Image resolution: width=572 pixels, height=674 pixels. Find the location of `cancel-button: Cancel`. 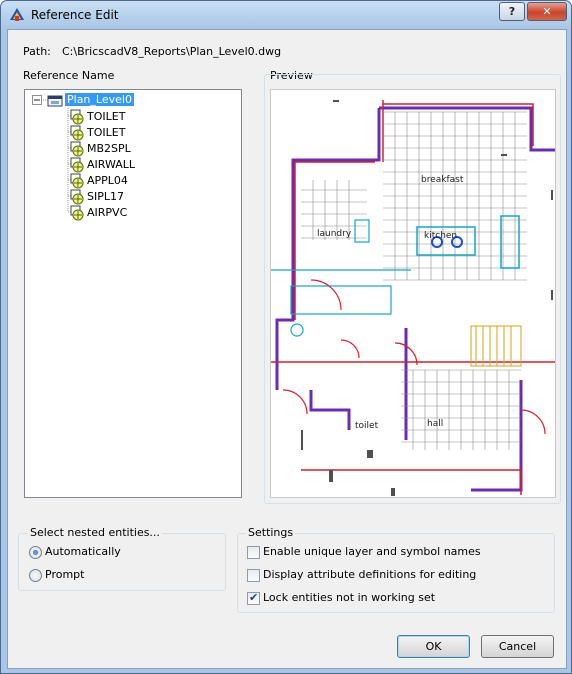

cancel-button: Cancel is located at coordinates (517, 646).